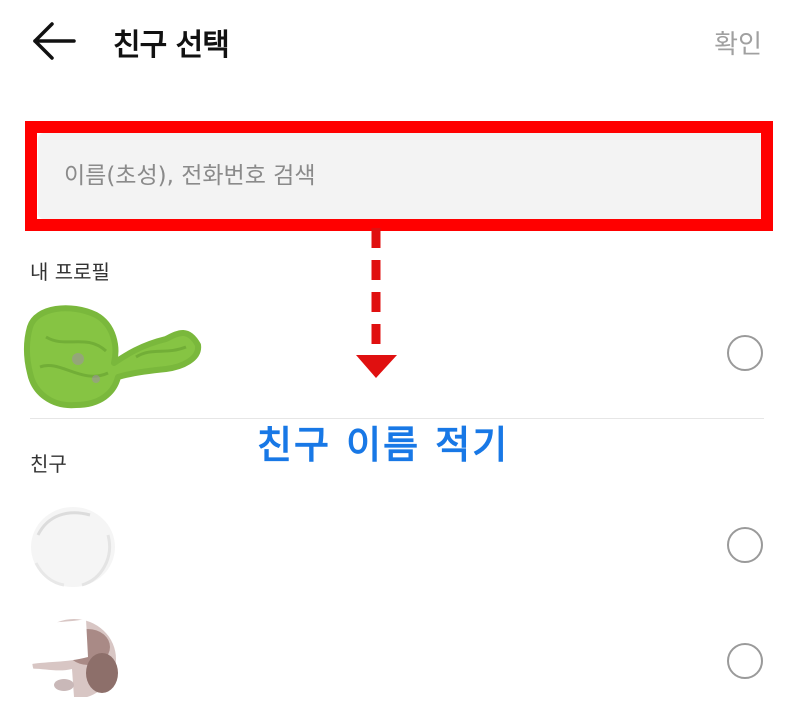 The image size is (797, 723). I want to click on page-title: 친구 선택, so click(171, 45).